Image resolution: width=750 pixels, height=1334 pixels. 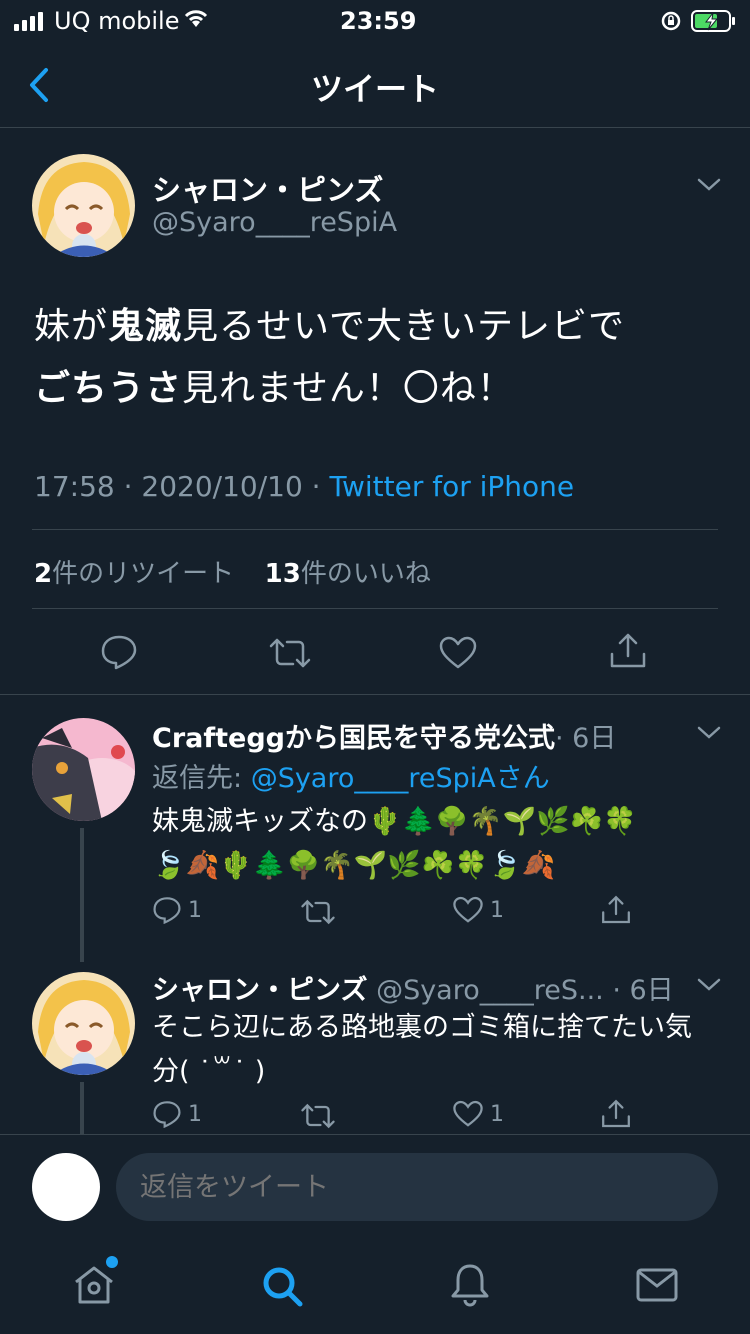 What do you see at coordinates (394, 821) in the screenshot?
I see `reply-text-line: 妹鬼滅キッズなの🌵🌲🌳🌴🌱🌿☘️🍀` at bounding box center [394, 821].